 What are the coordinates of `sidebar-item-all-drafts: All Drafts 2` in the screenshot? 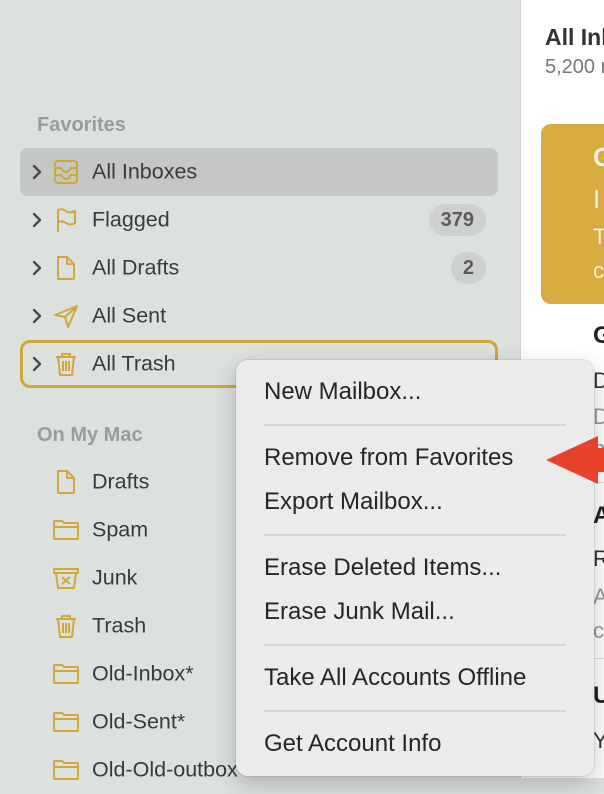 It's located at (259, 268).